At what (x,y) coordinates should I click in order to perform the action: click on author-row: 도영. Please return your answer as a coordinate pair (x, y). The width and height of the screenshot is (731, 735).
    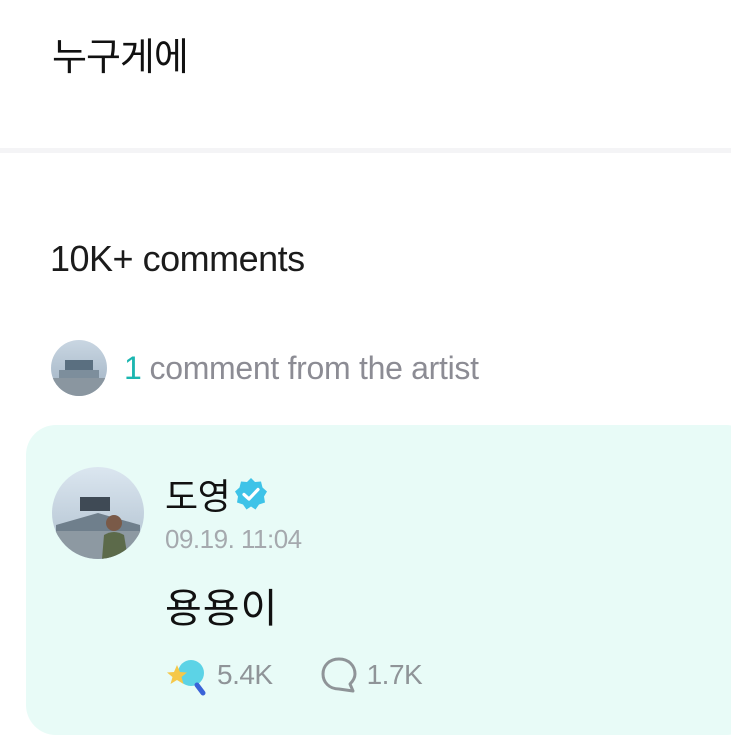
    Looking at the image, I should click on (216, 494).